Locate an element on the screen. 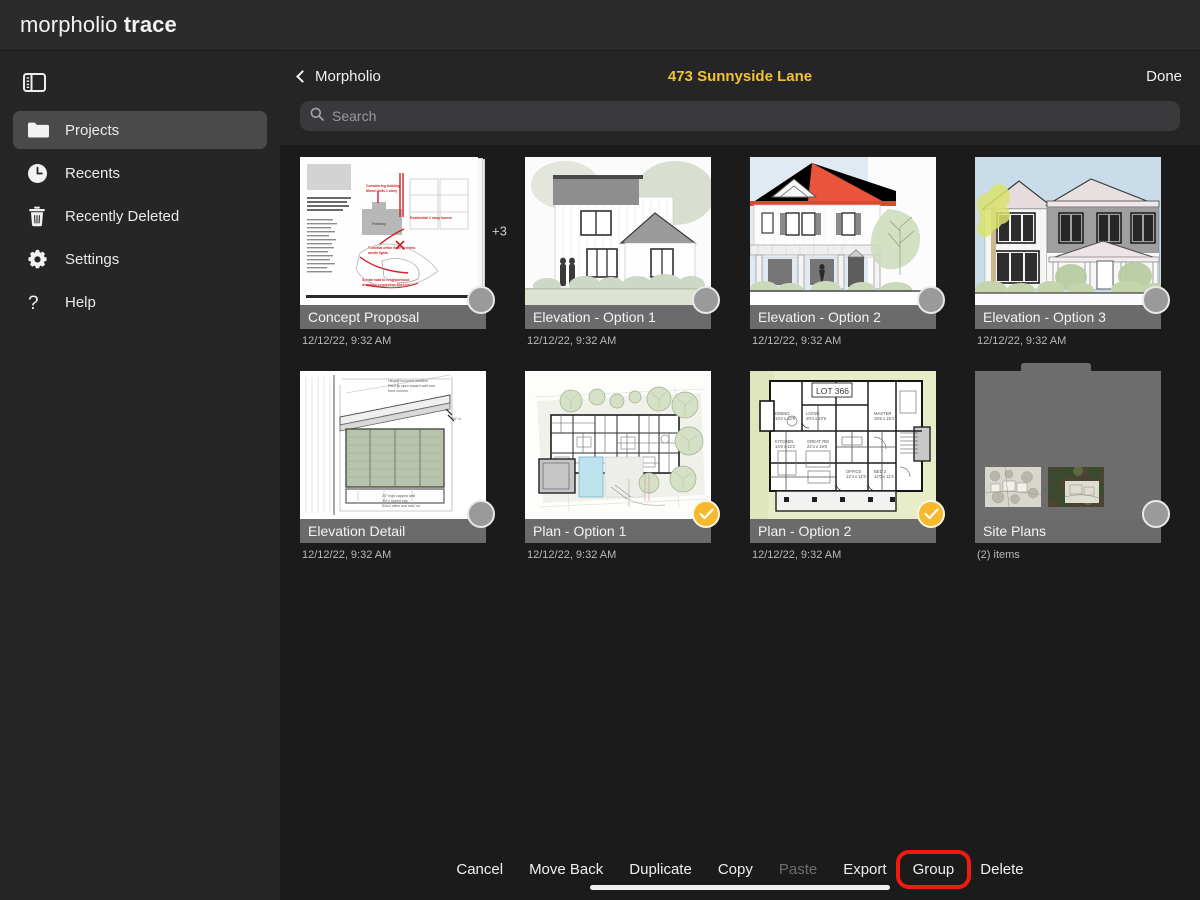  group-button: Group is located at coordinates (933, 869).